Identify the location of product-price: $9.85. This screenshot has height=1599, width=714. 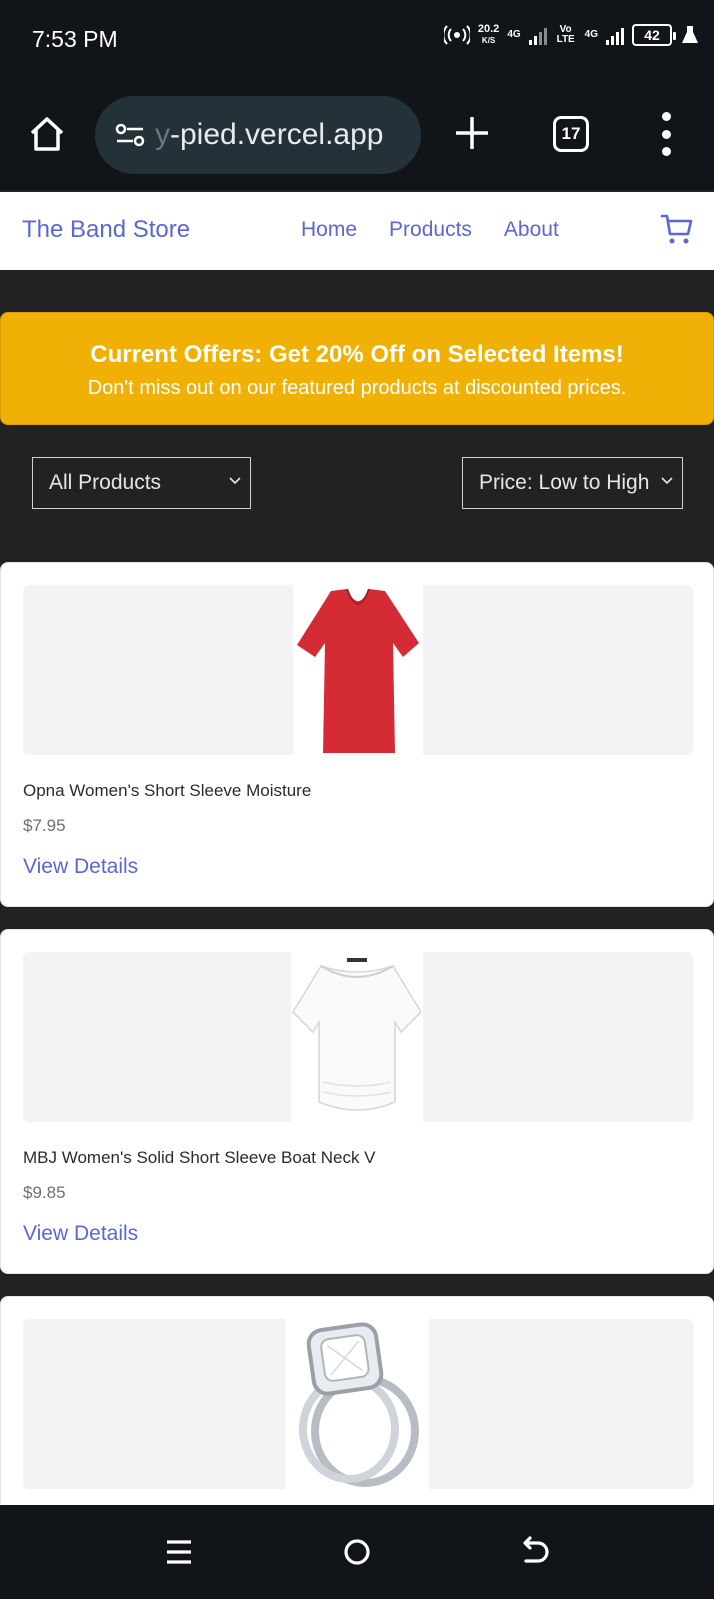
(44, 1192).